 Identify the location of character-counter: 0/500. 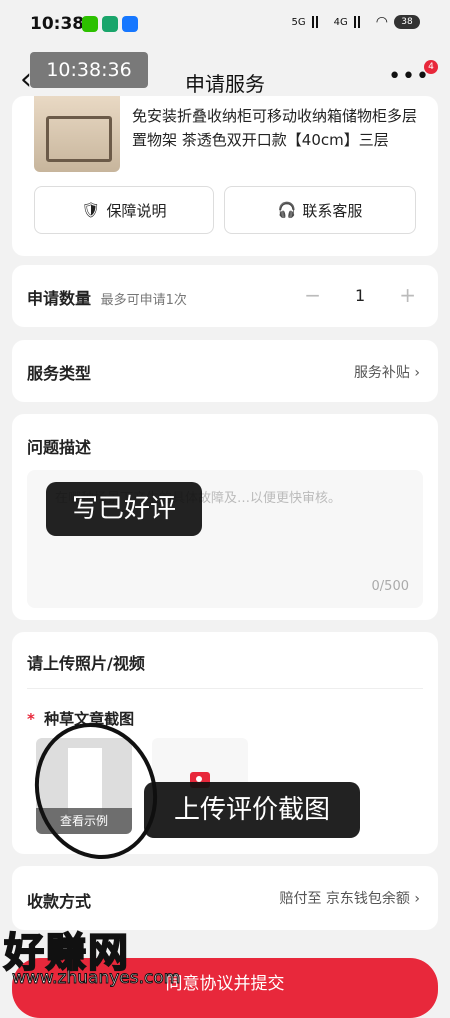
(390, 586).